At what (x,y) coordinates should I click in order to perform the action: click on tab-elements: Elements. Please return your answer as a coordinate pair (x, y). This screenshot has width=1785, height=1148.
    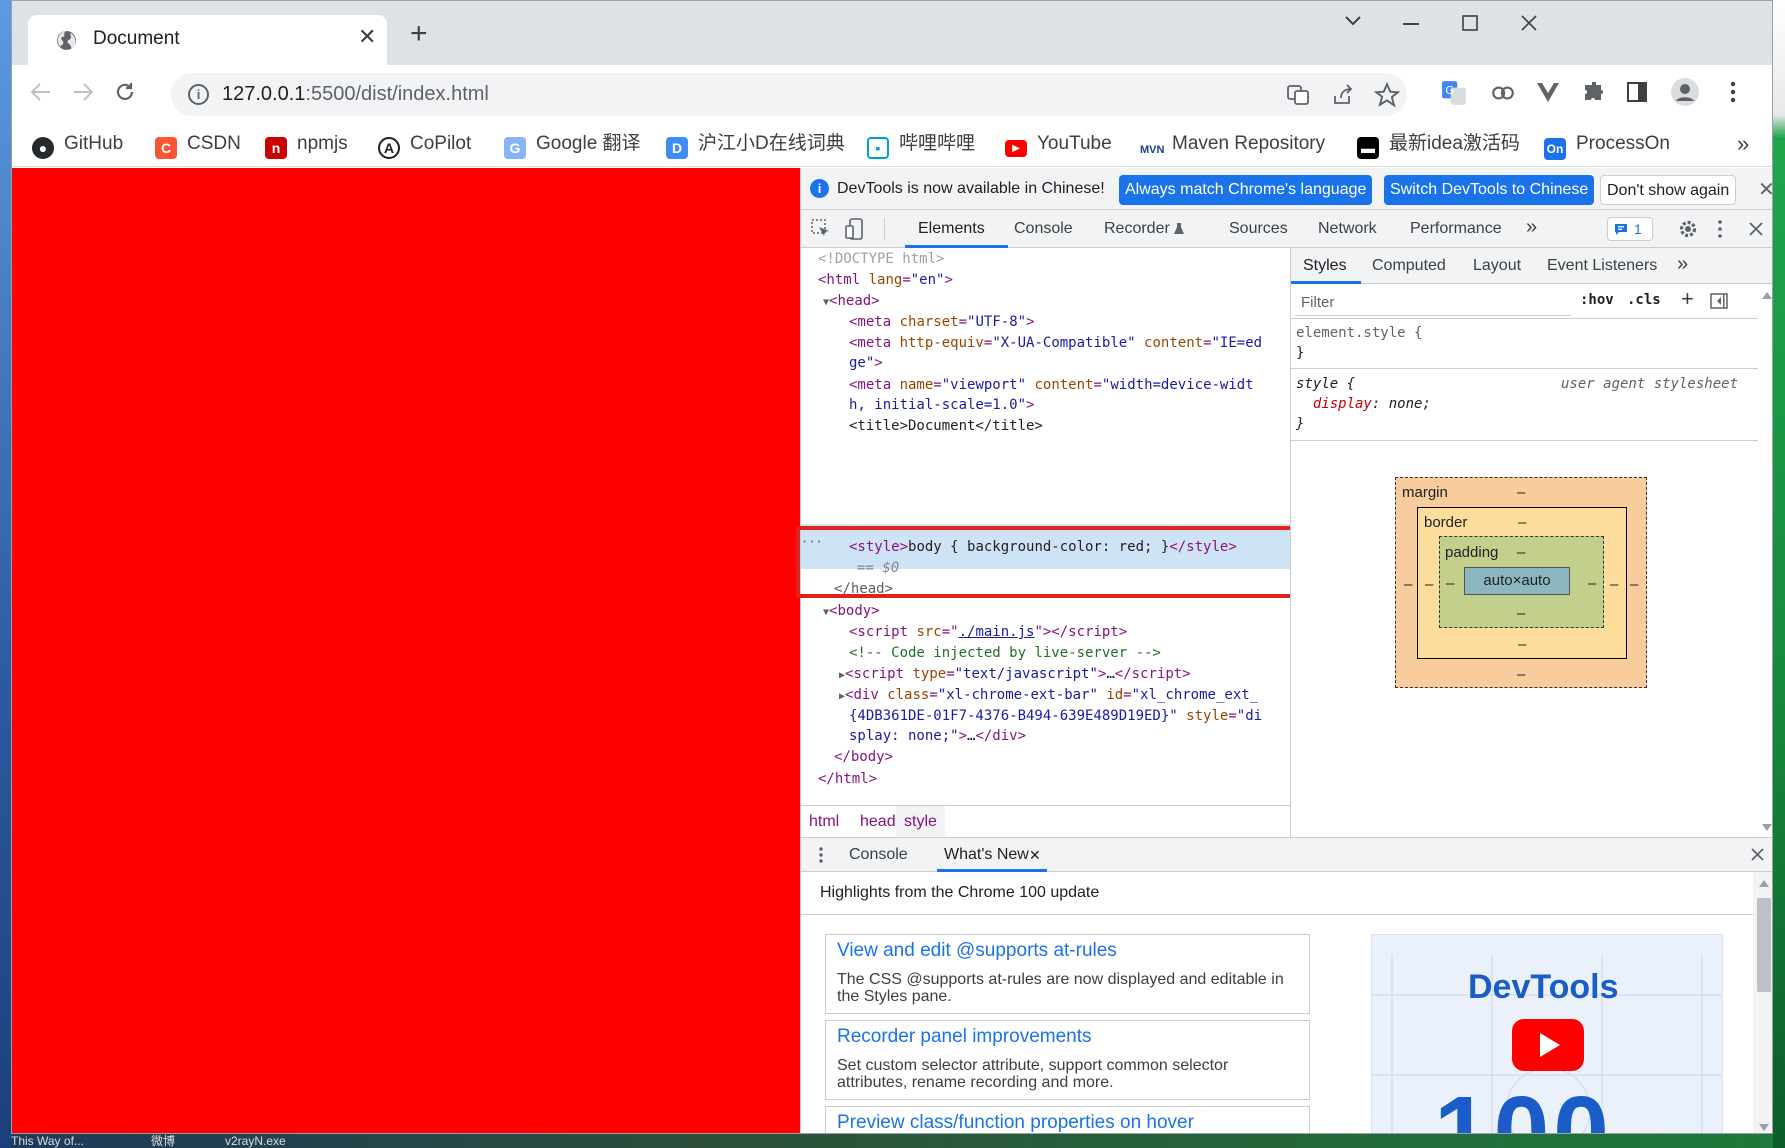
    Looking at the image, I should click on (951, 229).